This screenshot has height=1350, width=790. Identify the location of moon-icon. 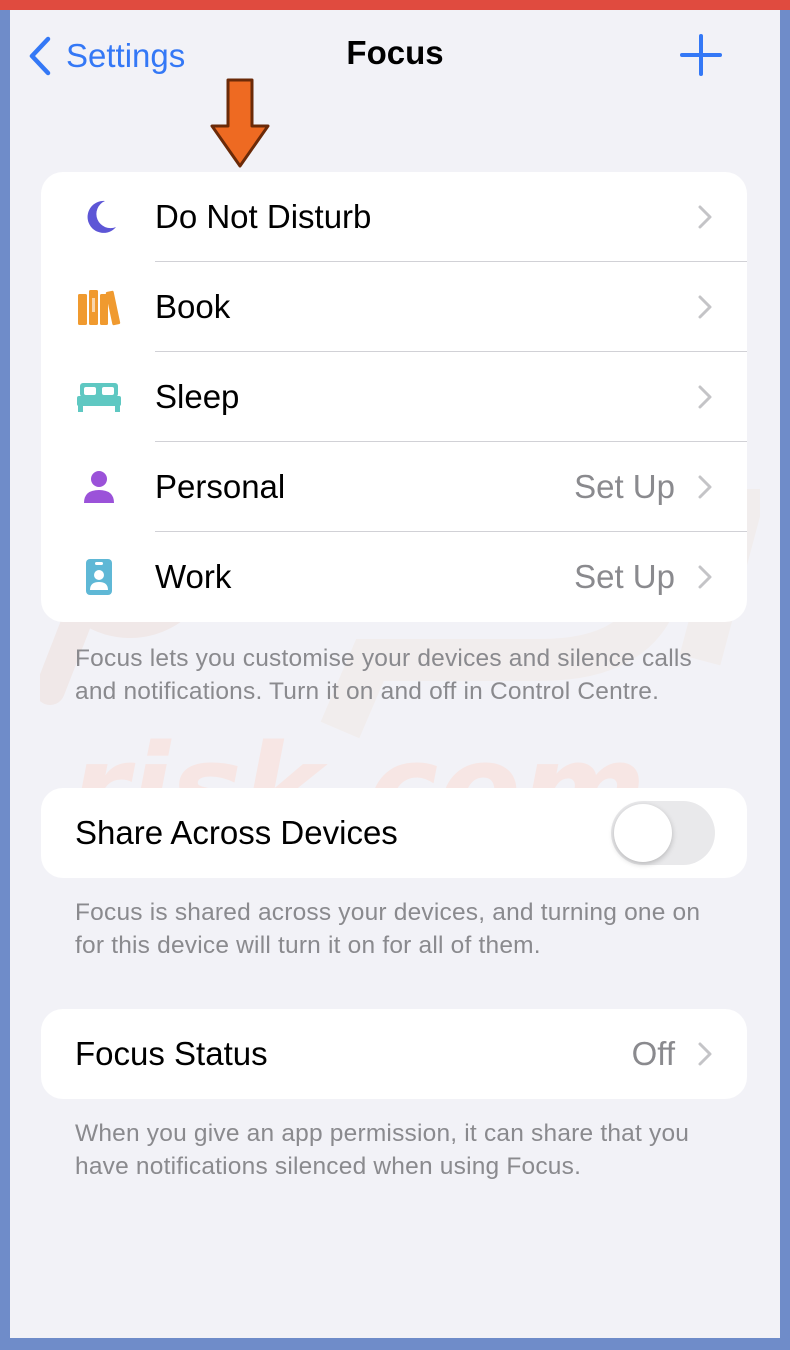
(99, 217).